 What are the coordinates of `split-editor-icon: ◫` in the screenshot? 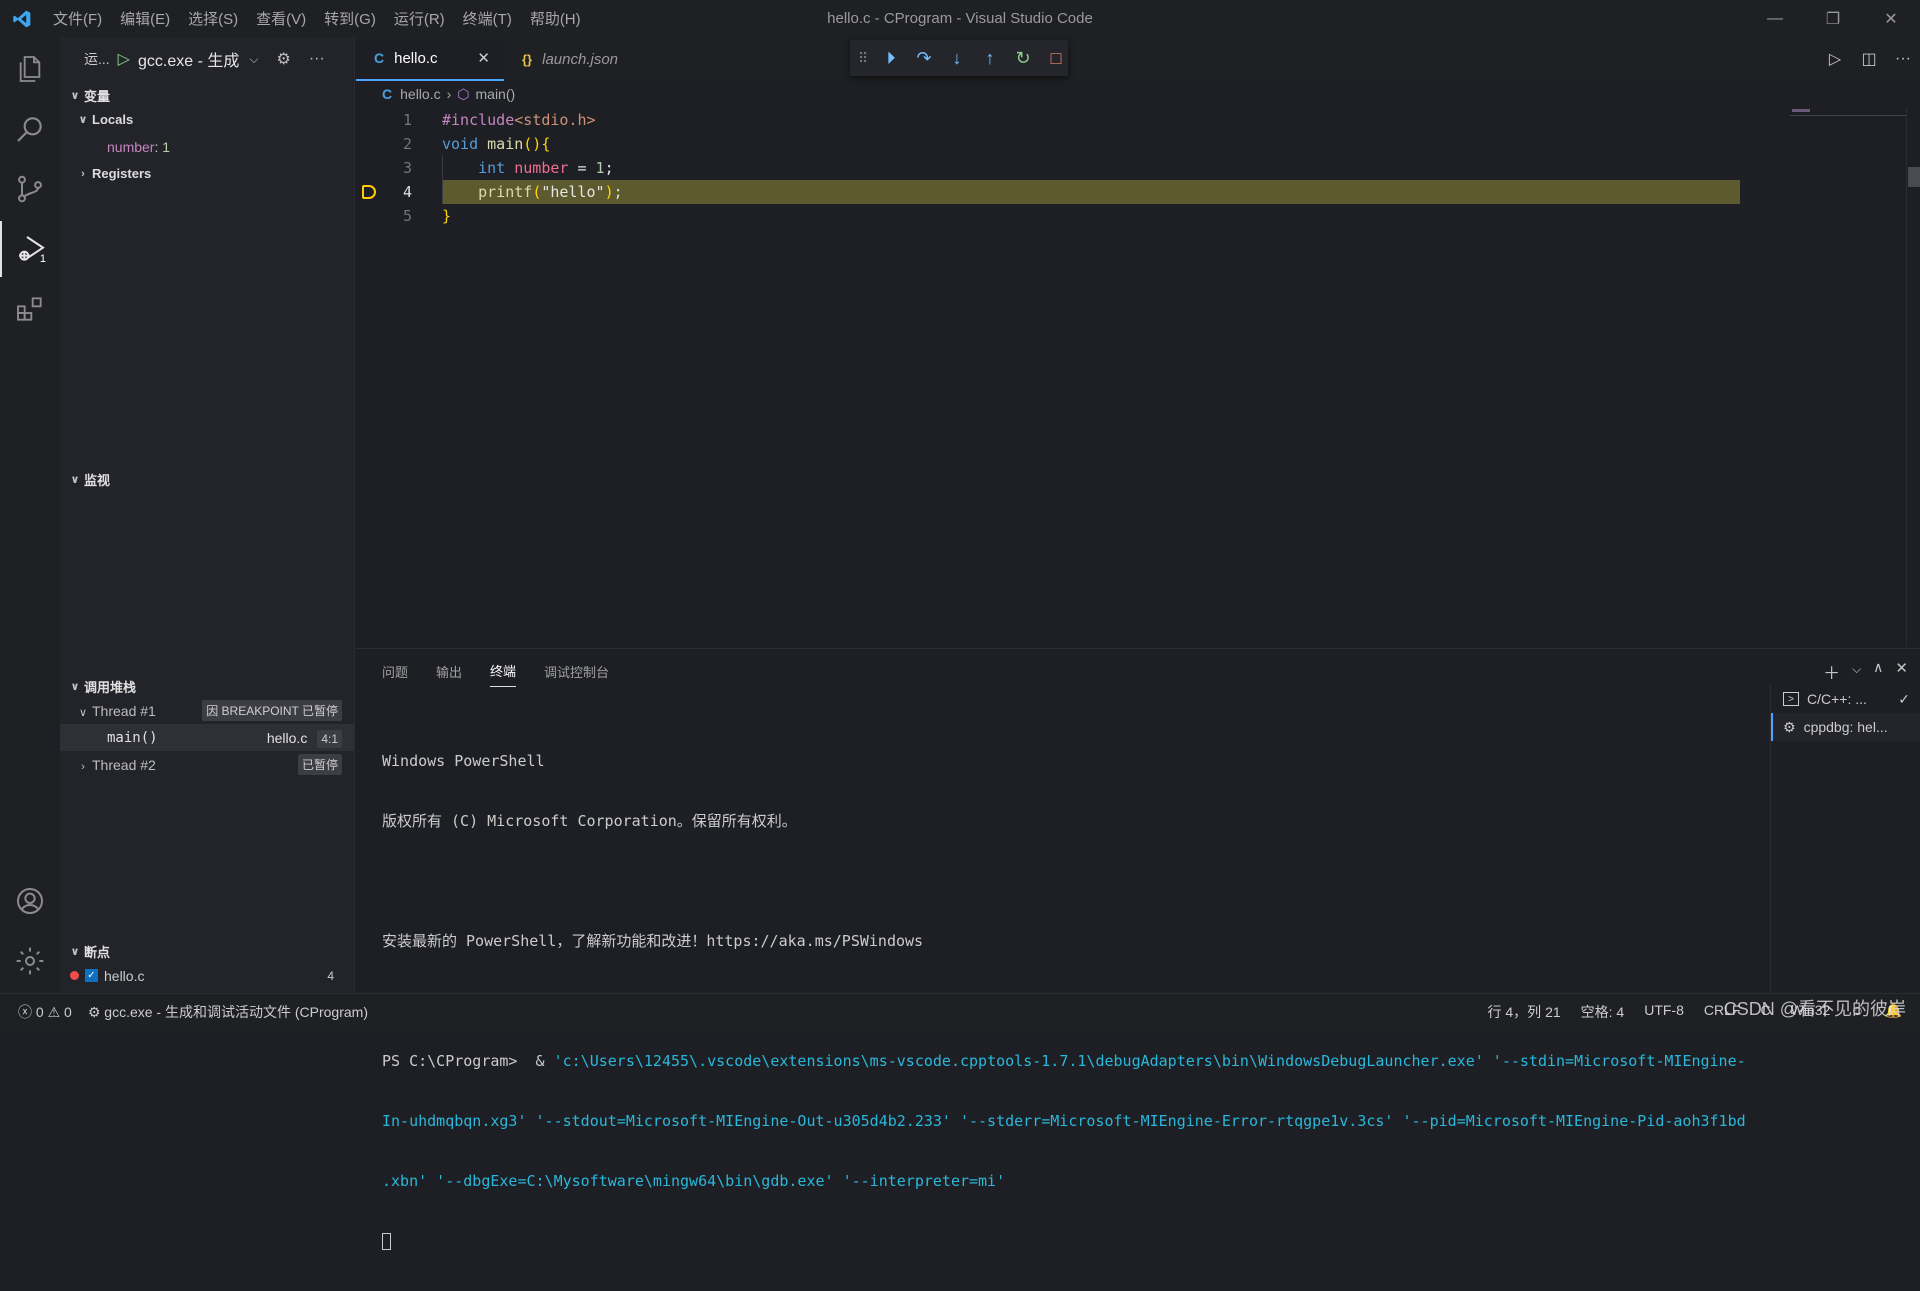 It's located at (1869, 59).